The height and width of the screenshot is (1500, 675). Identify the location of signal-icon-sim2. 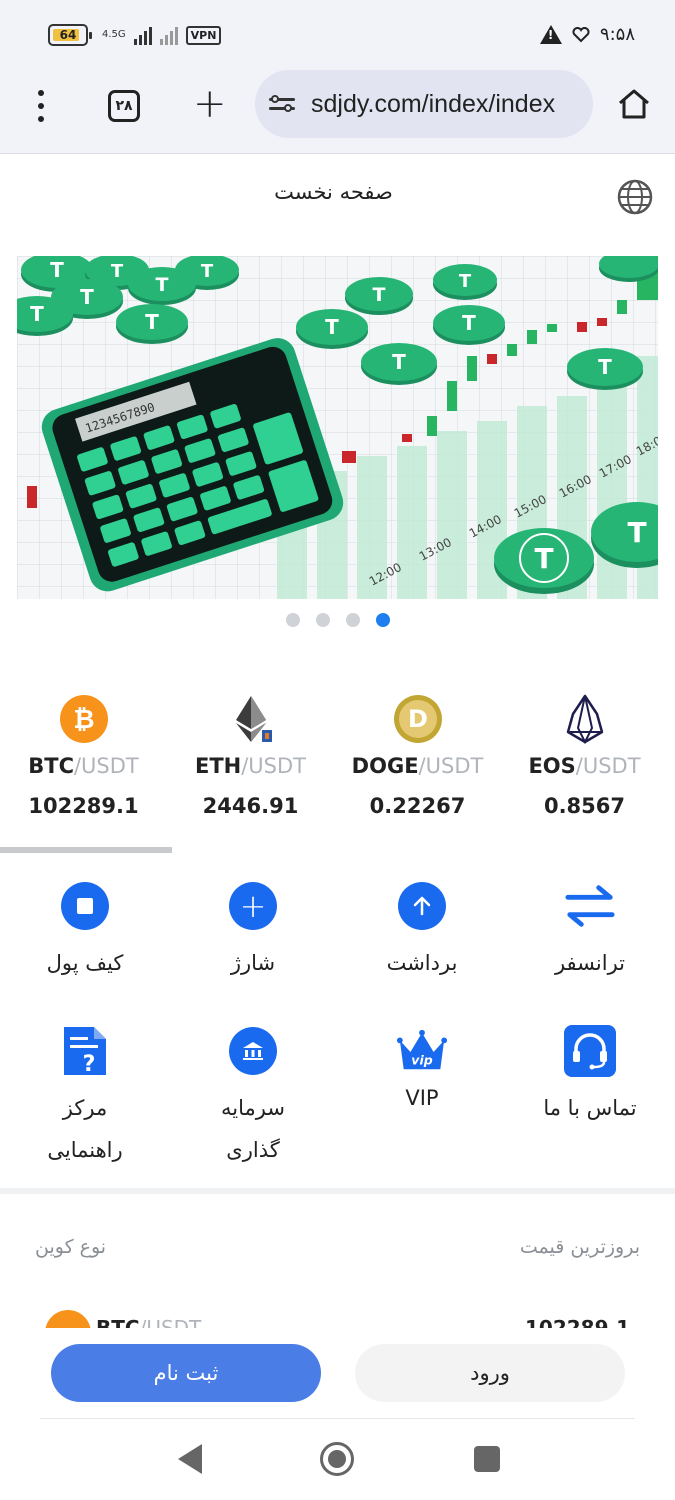
(168, 35).